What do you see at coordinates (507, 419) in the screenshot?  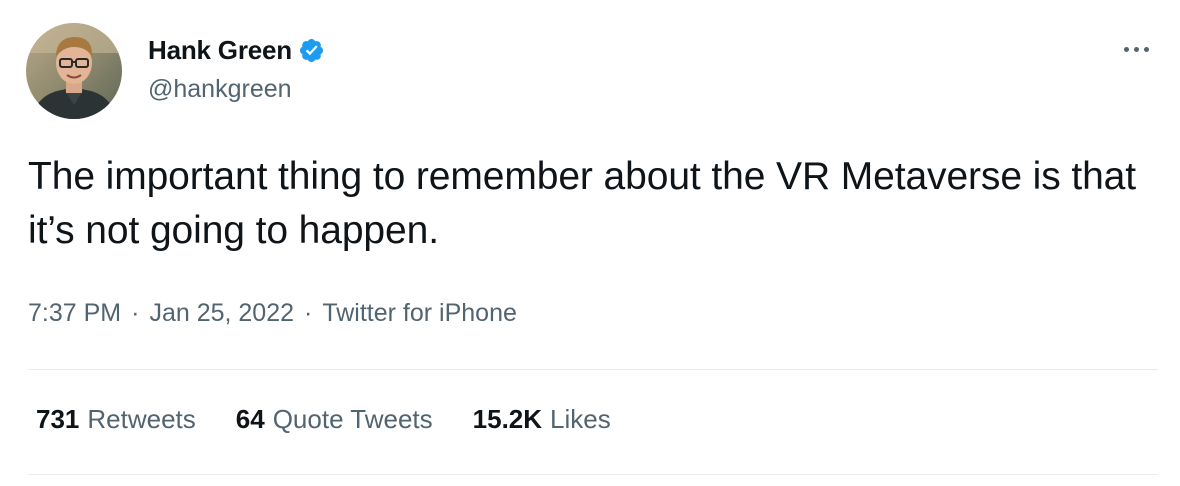 I see `stat-count: 15.2K` at bounding box center [507, 419].